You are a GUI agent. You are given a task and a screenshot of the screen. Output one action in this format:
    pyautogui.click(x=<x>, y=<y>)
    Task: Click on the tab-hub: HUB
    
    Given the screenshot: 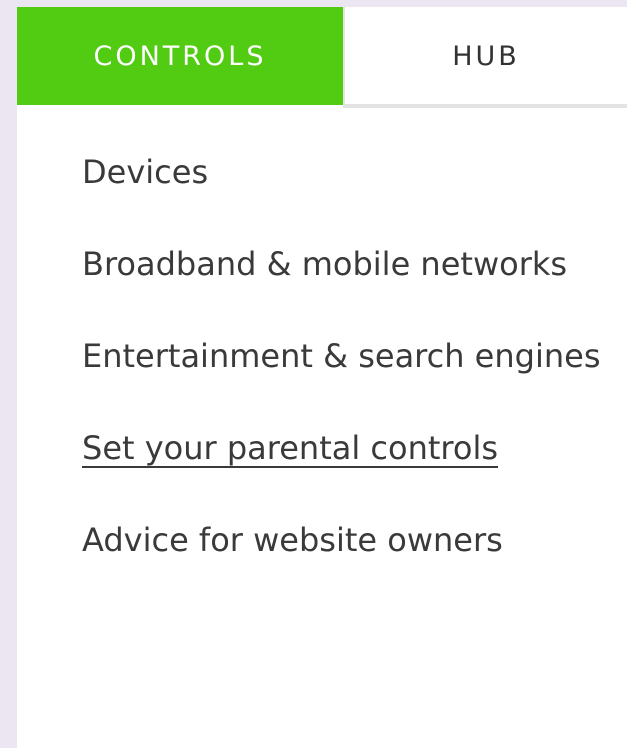 What is the action you would take?
    pyautogui.click(x=485, y=56)
    